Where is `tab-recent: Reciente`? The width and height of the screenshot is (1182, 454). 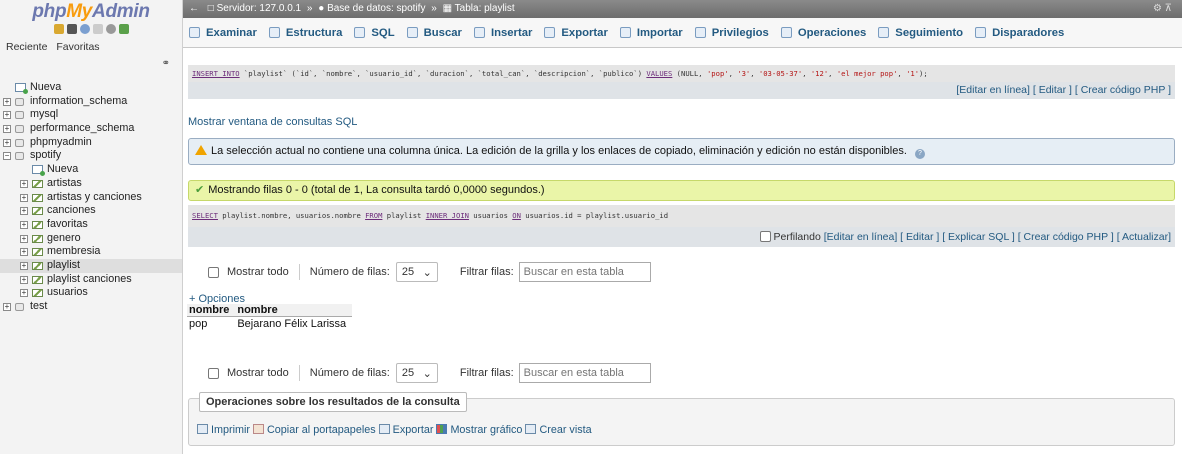
tab-recent: Reciente is located at coordinates (26, 47).